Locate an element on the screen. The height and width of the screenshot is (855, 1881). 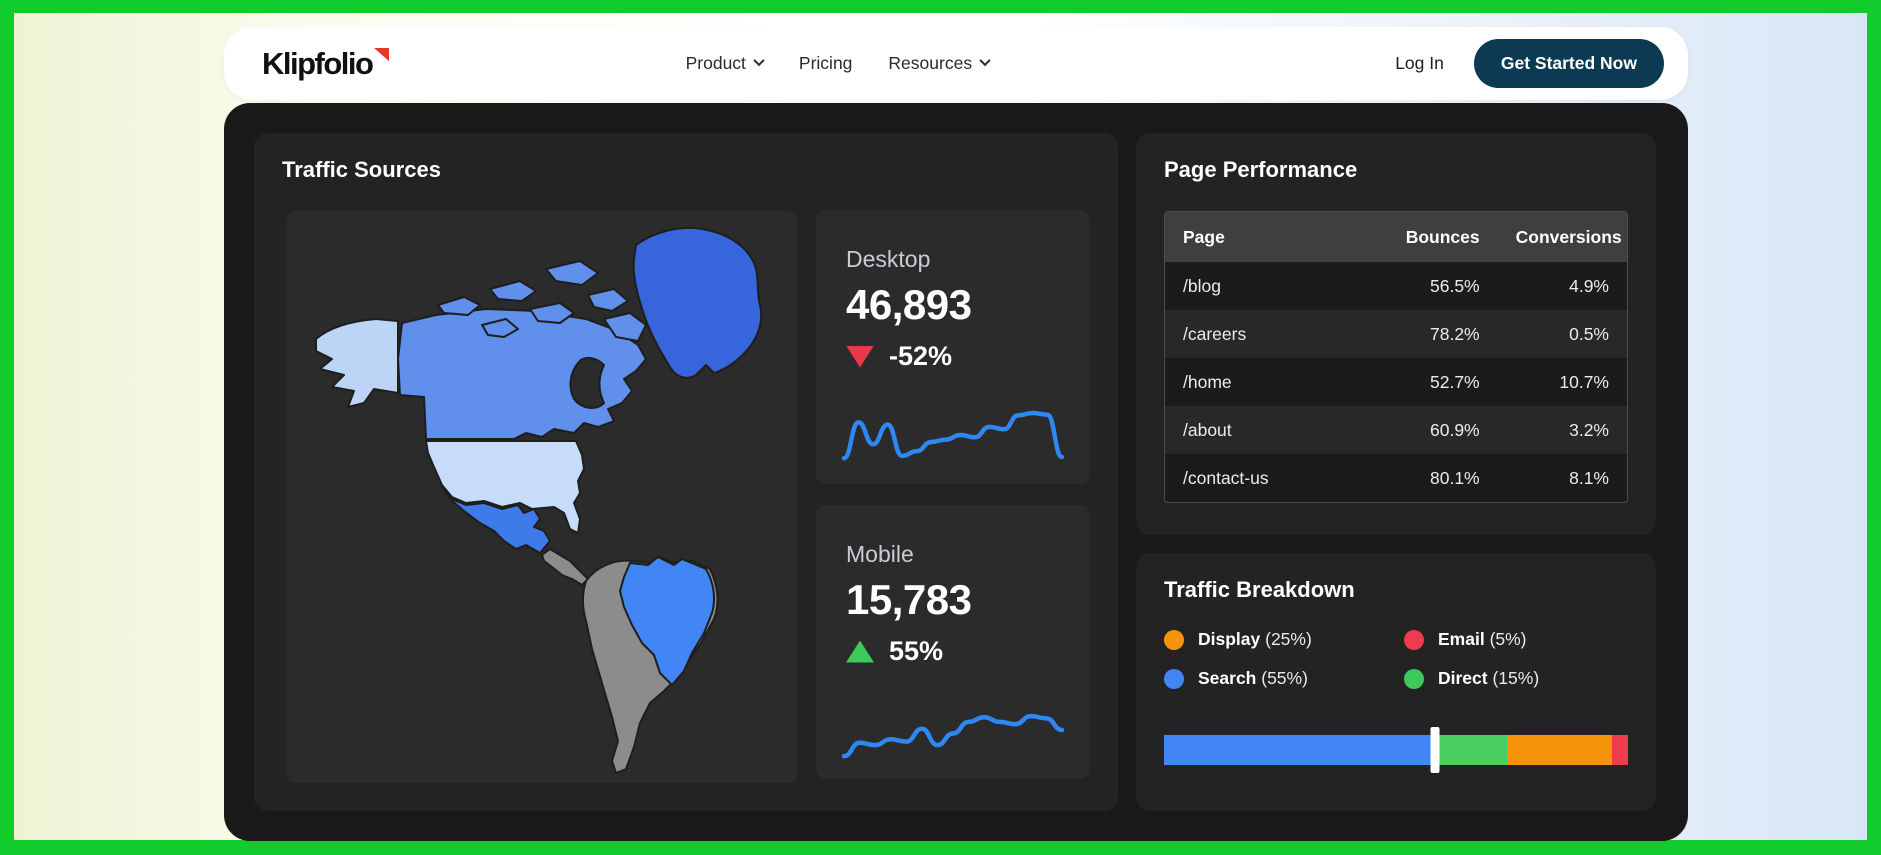
table-cell: /careers is located at coordinates (1215, 333).